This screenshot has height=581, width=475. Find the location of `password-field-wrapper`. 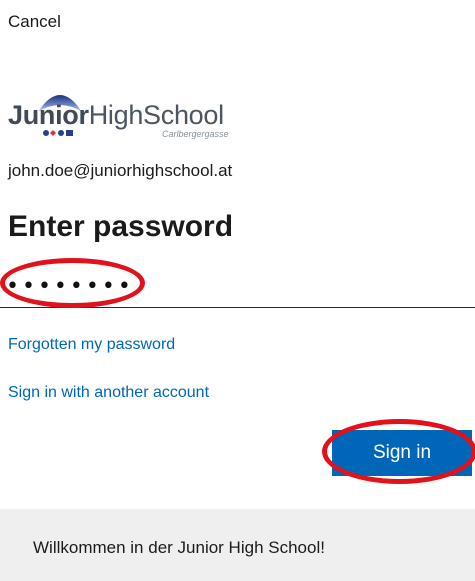

password-field-wrapper is located at coordinates (237, 285).